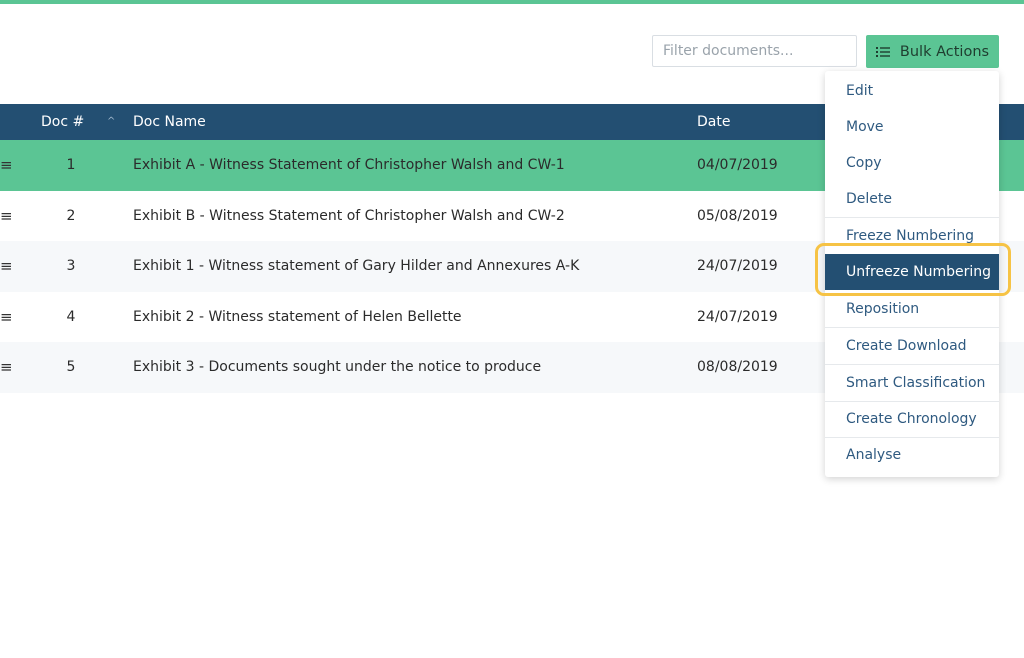  I want to click on doc-date: 04/07/2019, so click(737, 165).